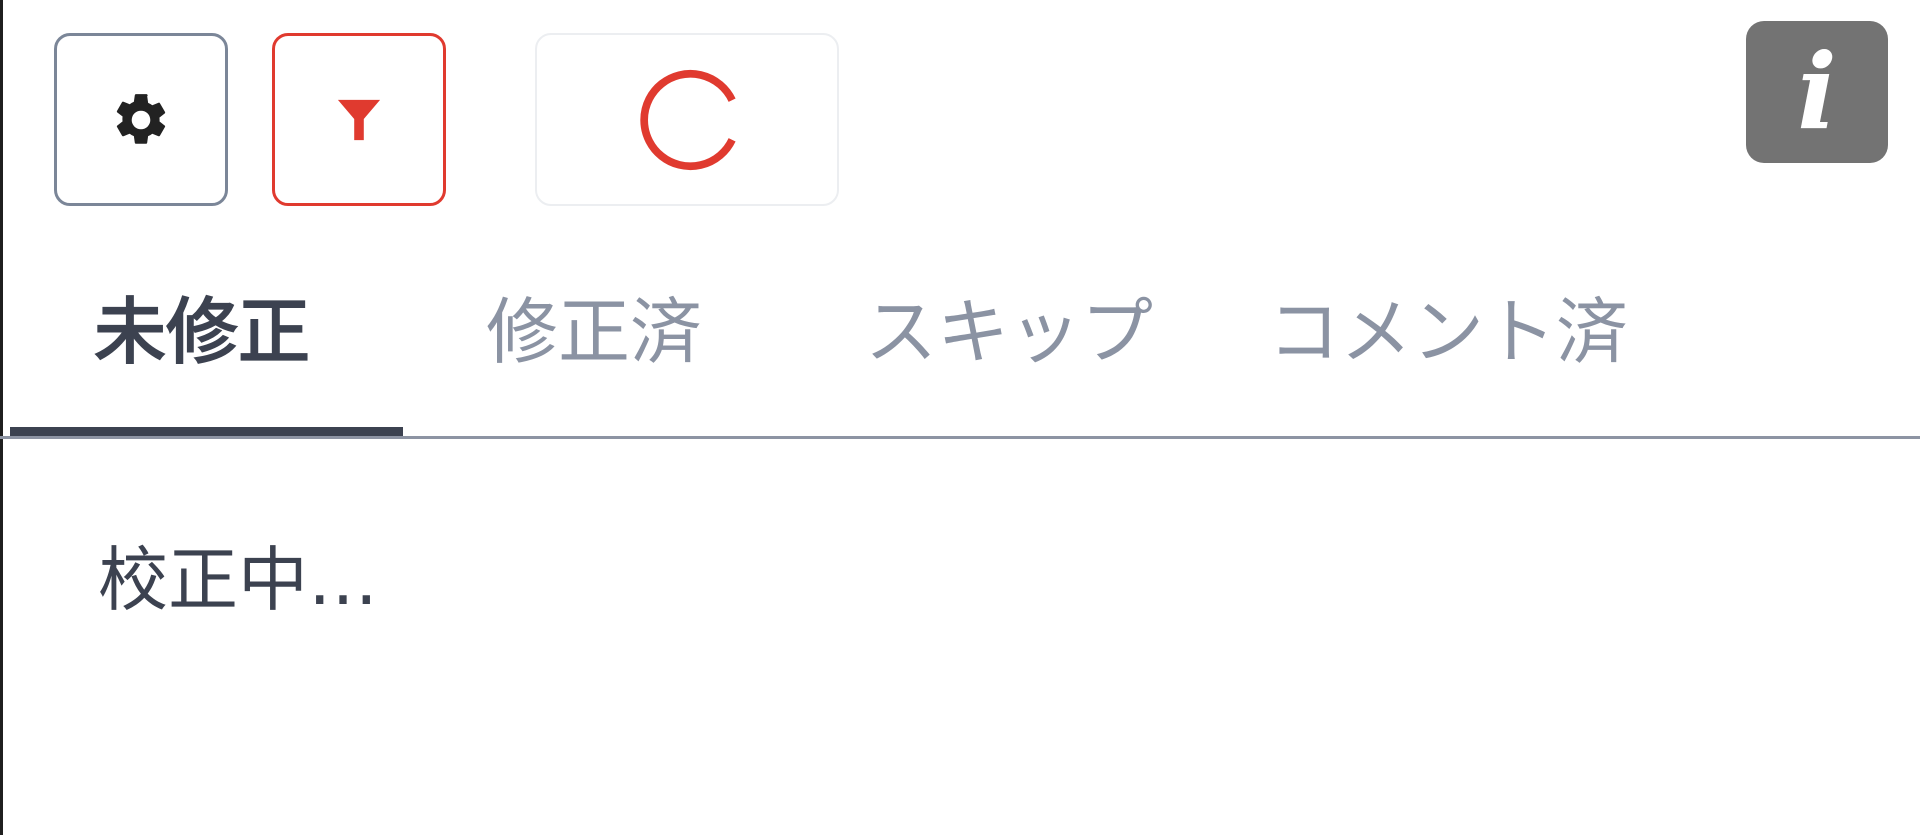  What do you see at coordinates (1009, 332) in the screenshot?
I see `tab-skipped: スキップ` at bounding box center [1009, 332].